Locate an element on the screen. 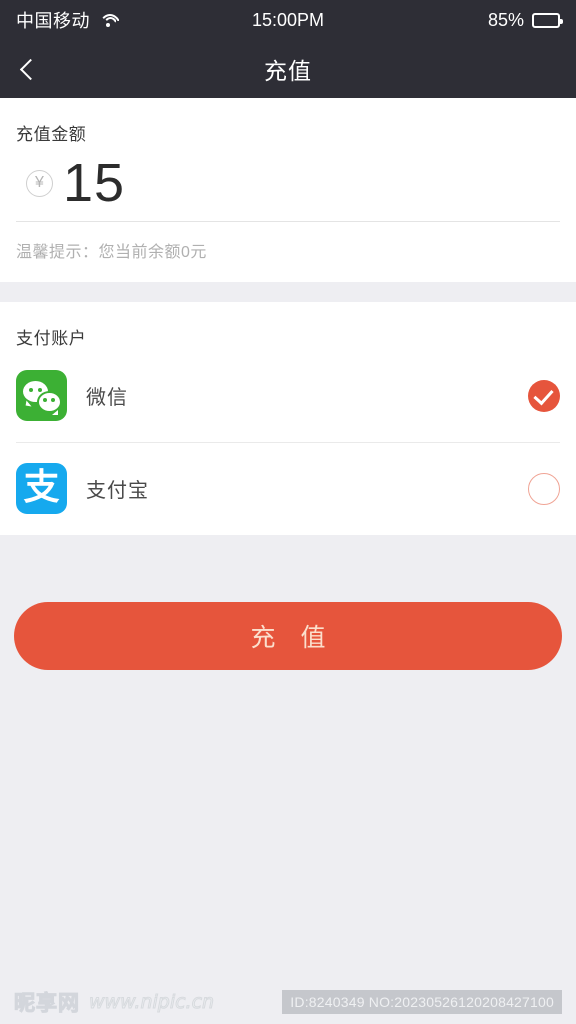  status-bar-left: 中国移动 is located at coordinates (68, 20).